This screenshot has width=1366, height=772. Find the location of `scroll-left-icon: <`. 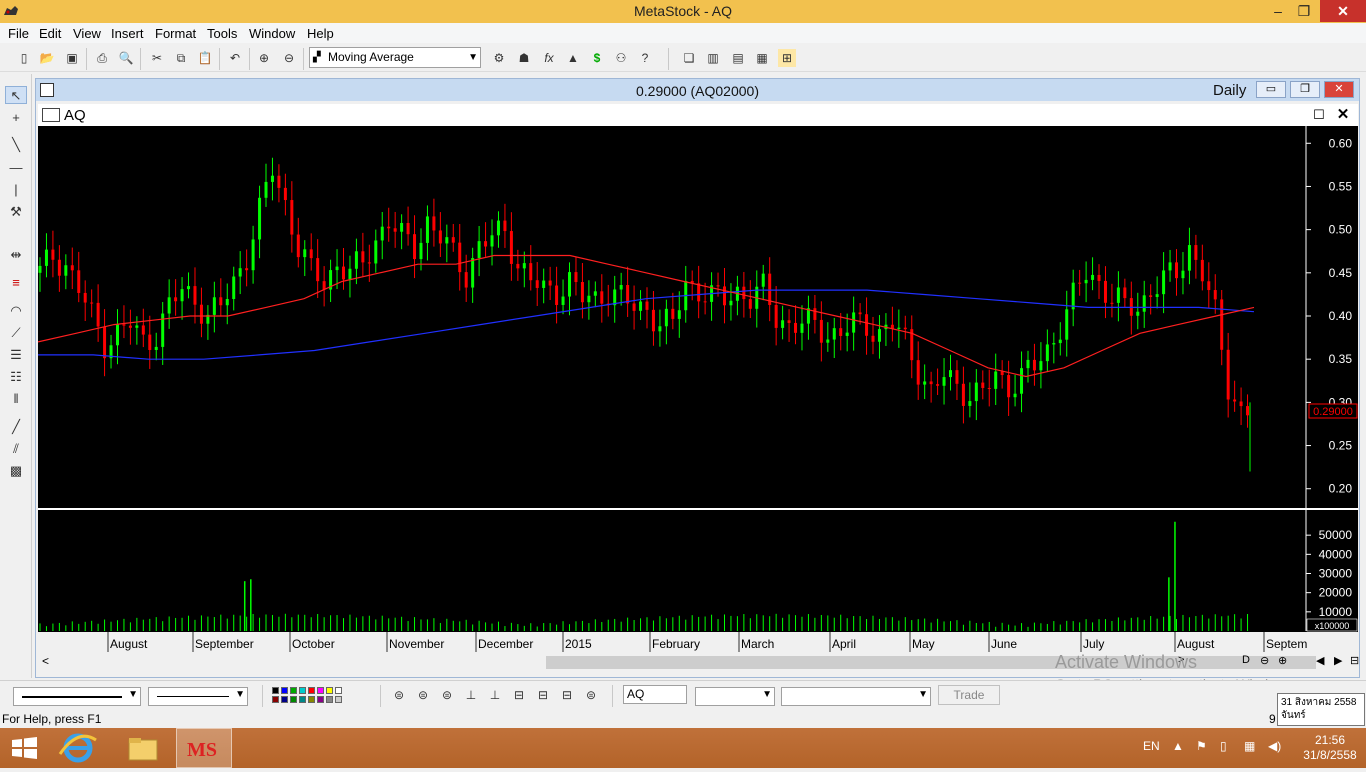

scroll-left-icon: < is located at coordinates (45, 661).